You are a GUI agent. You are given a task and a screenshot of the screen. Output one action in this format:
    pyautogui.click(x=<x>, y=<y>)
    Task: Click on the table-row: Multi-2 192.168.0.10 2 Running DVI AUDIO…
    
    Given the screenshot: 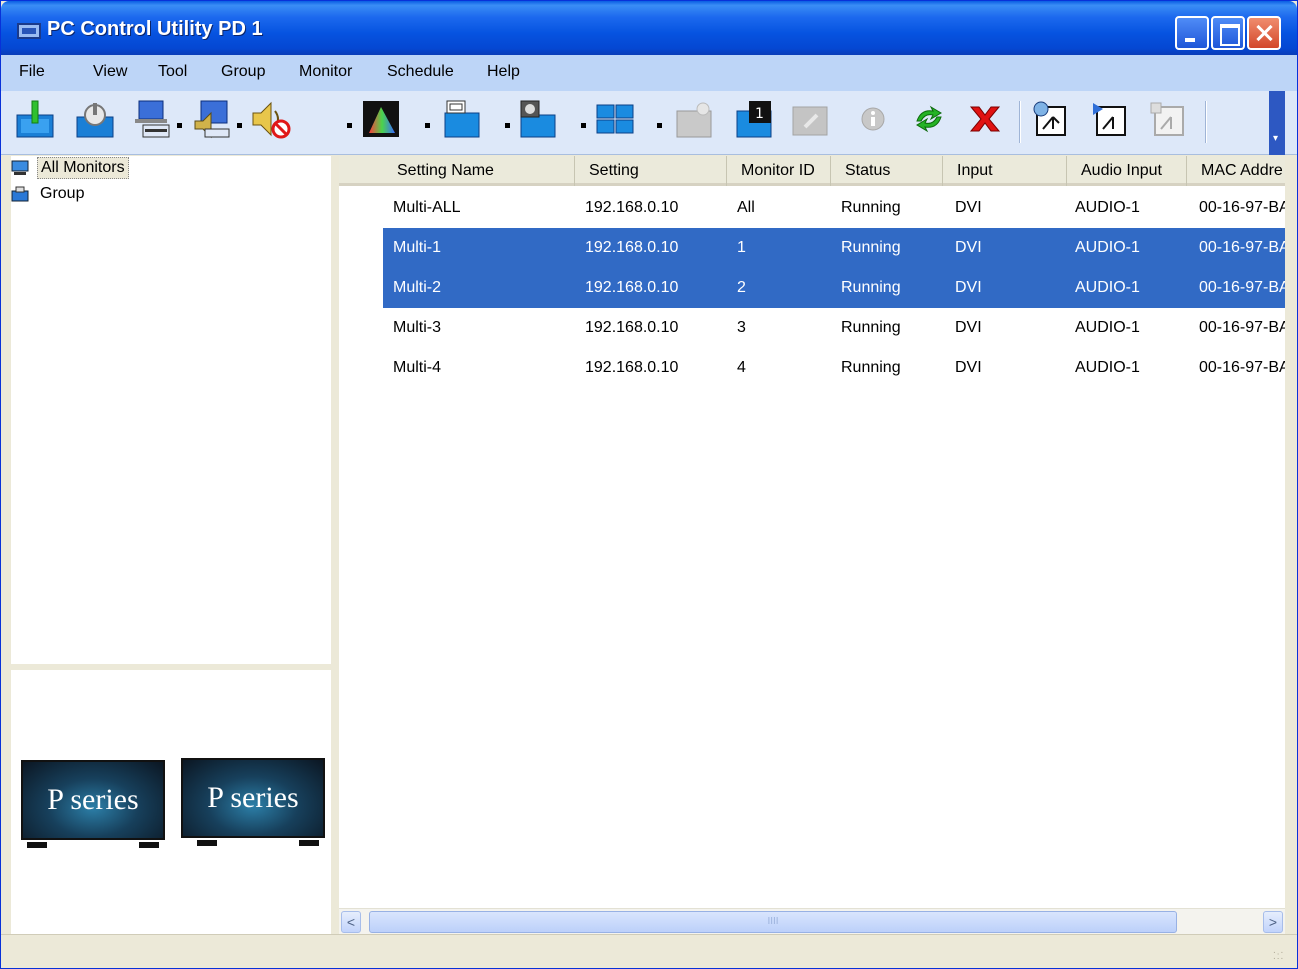 What is the action you would take?
    pyautogui.click(x=812, y=288)
    